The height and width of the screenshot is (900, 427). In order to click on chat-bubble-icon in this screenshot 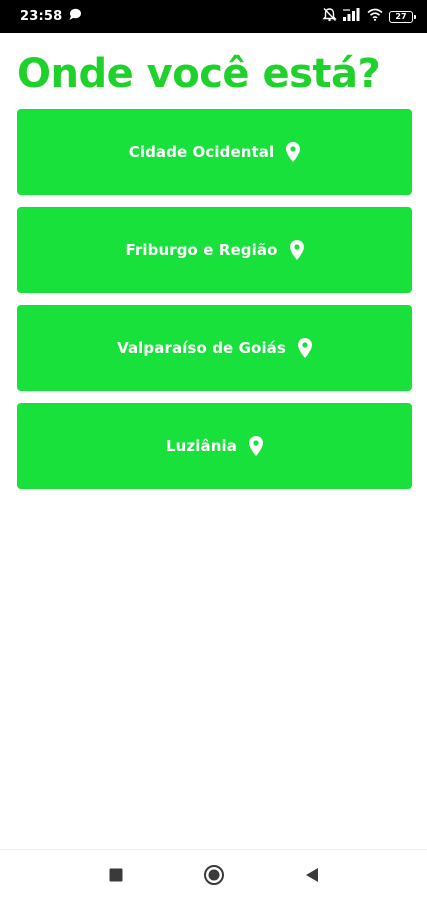, I will do `click(75, 17)`.